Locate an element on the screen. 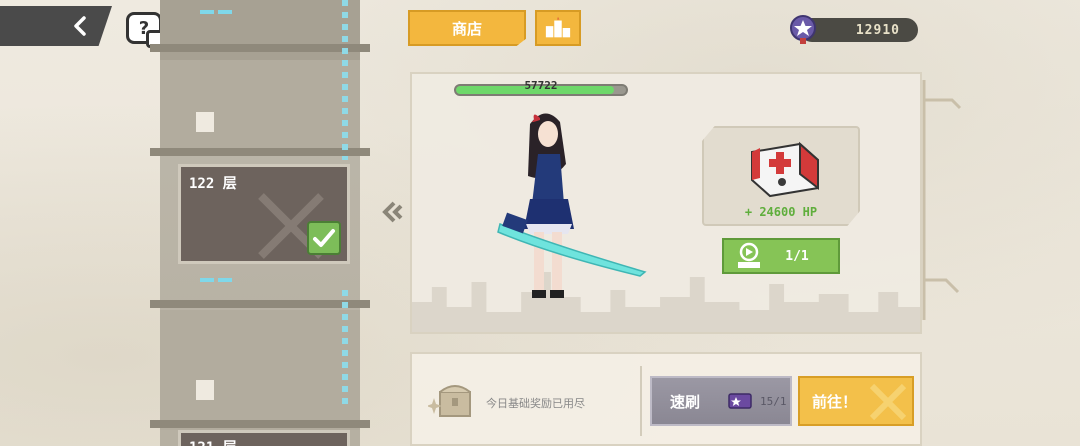 The image size is (1080, 446). goto-button: 前往！ is located at coordinates (856, 401).